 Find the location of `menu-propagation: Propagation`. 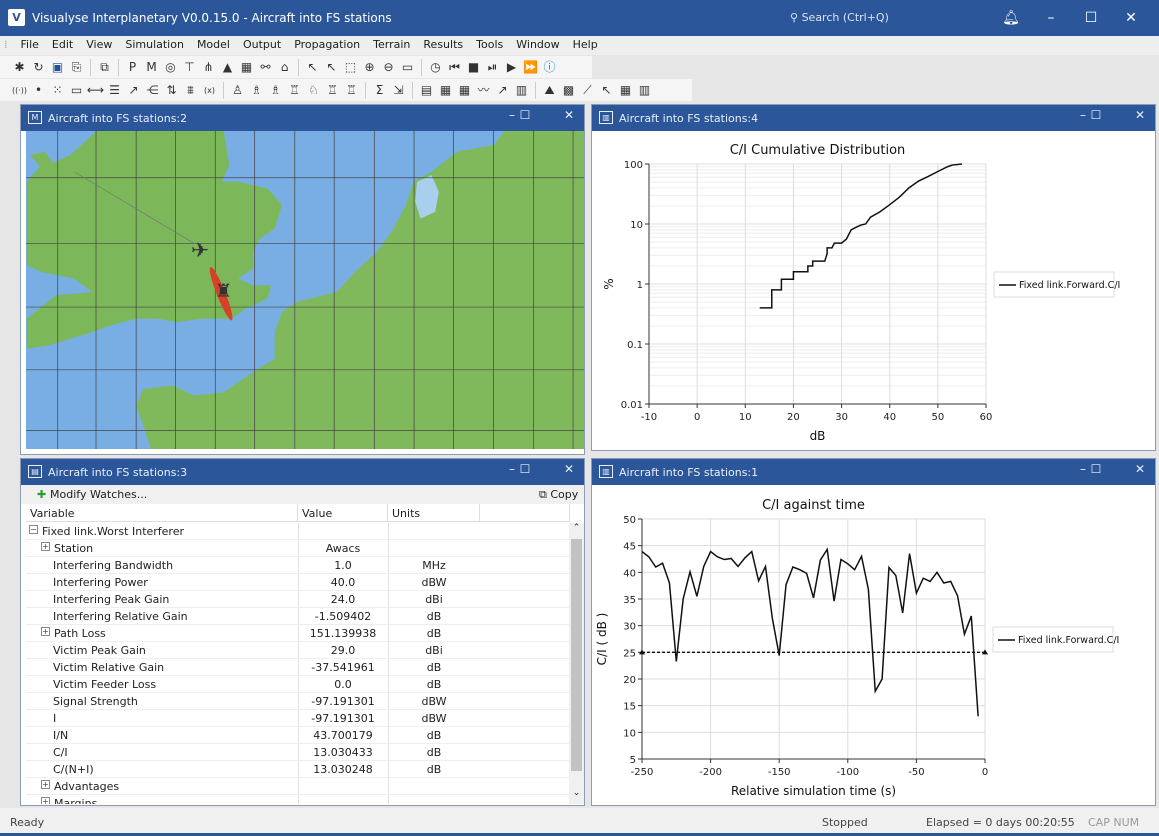

menu-propagation: Propagation is located at coordinates (326, 43).